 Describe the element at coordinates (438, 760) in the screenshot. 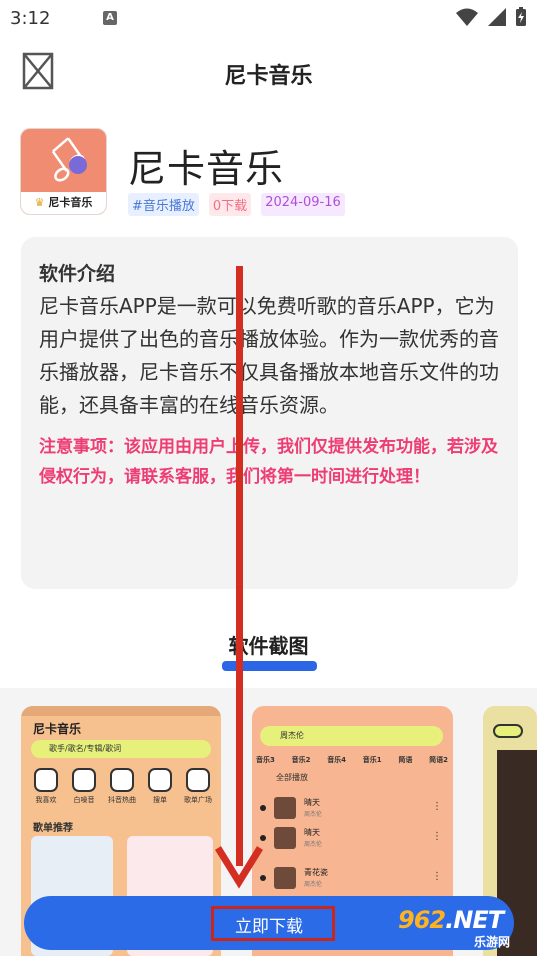

I see `screenshot-tab: 简语2` at that location.